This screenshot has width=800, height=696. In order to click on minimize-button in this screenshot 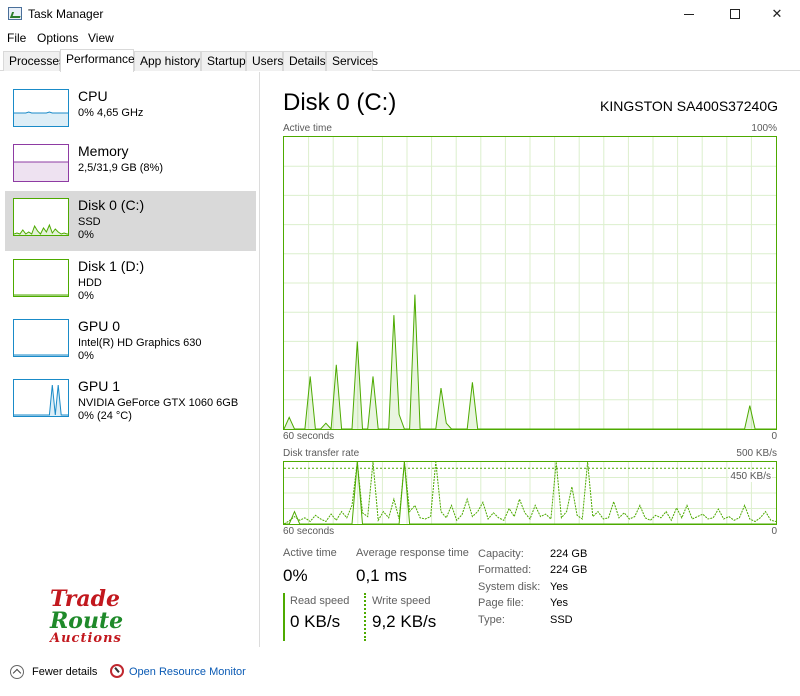, I will do `click(689, 14)`.